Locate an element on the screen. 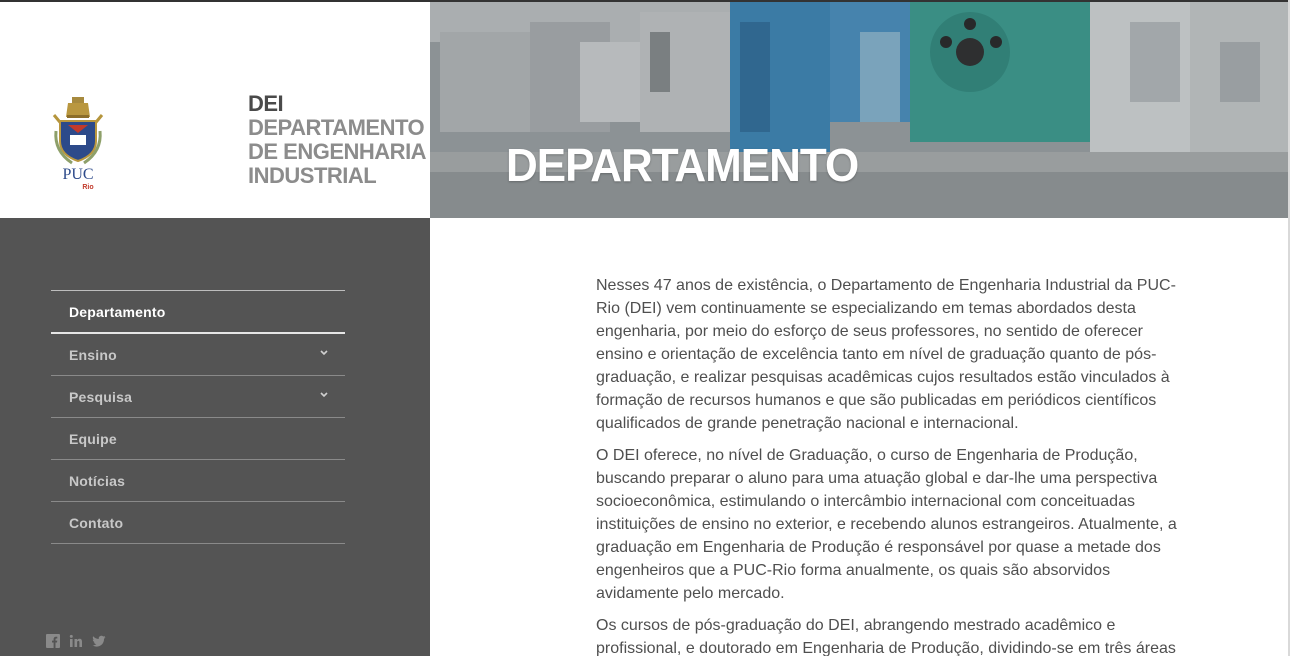 This screenshot has height=656, width=1290. svg-text: Rio is located at coordinates (87, 187).